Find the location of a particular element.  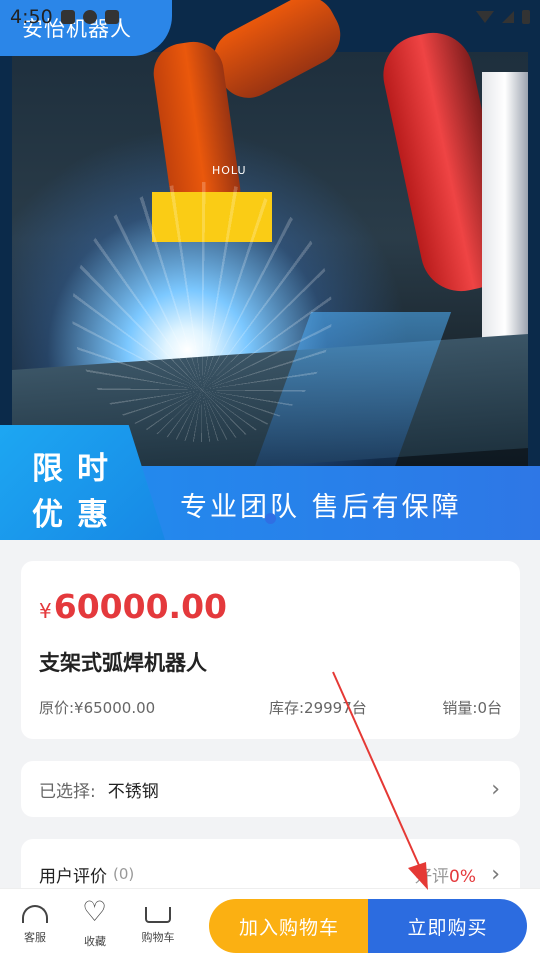

stock-count: 库存:29997台 is located at coordinates (318, 708).